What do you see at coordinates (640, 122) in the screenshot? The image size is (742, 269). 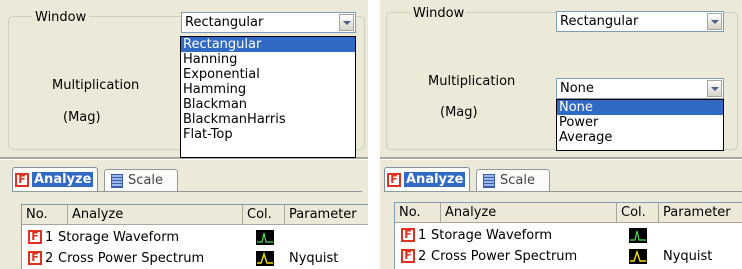 I see `multiplication-option-power: Power` at bounding box center [640, 122].